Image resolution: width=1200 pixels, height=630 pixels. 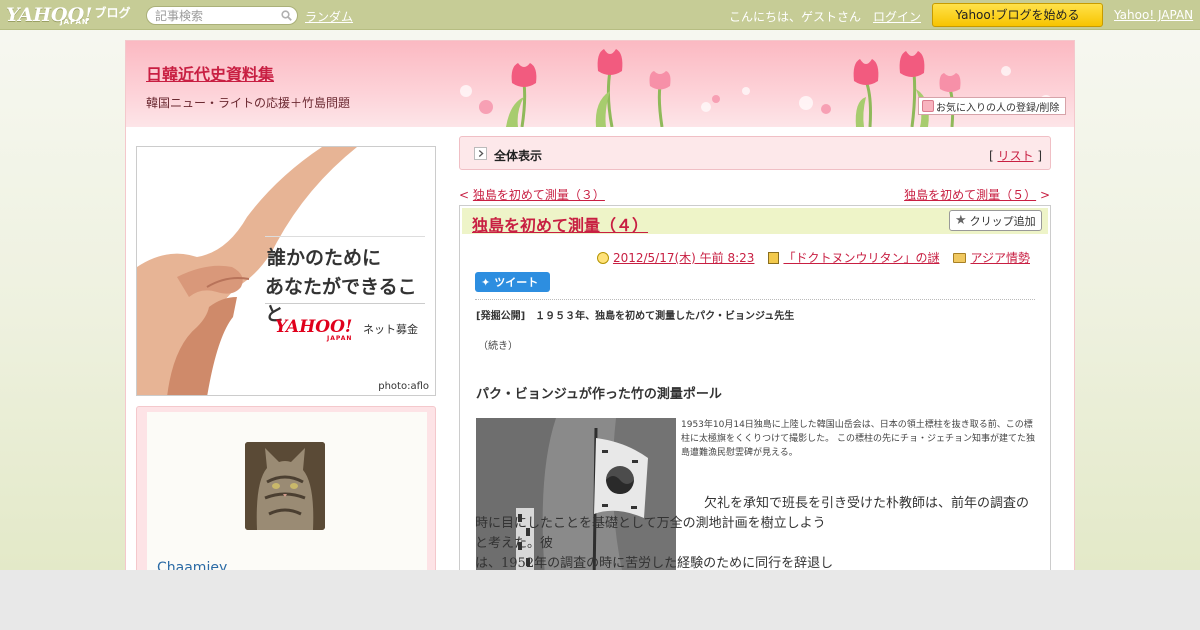 What do you see at coordinates (345, 303) in the screenshot?
I see `ad-divider` at bounding box center [345, 303].